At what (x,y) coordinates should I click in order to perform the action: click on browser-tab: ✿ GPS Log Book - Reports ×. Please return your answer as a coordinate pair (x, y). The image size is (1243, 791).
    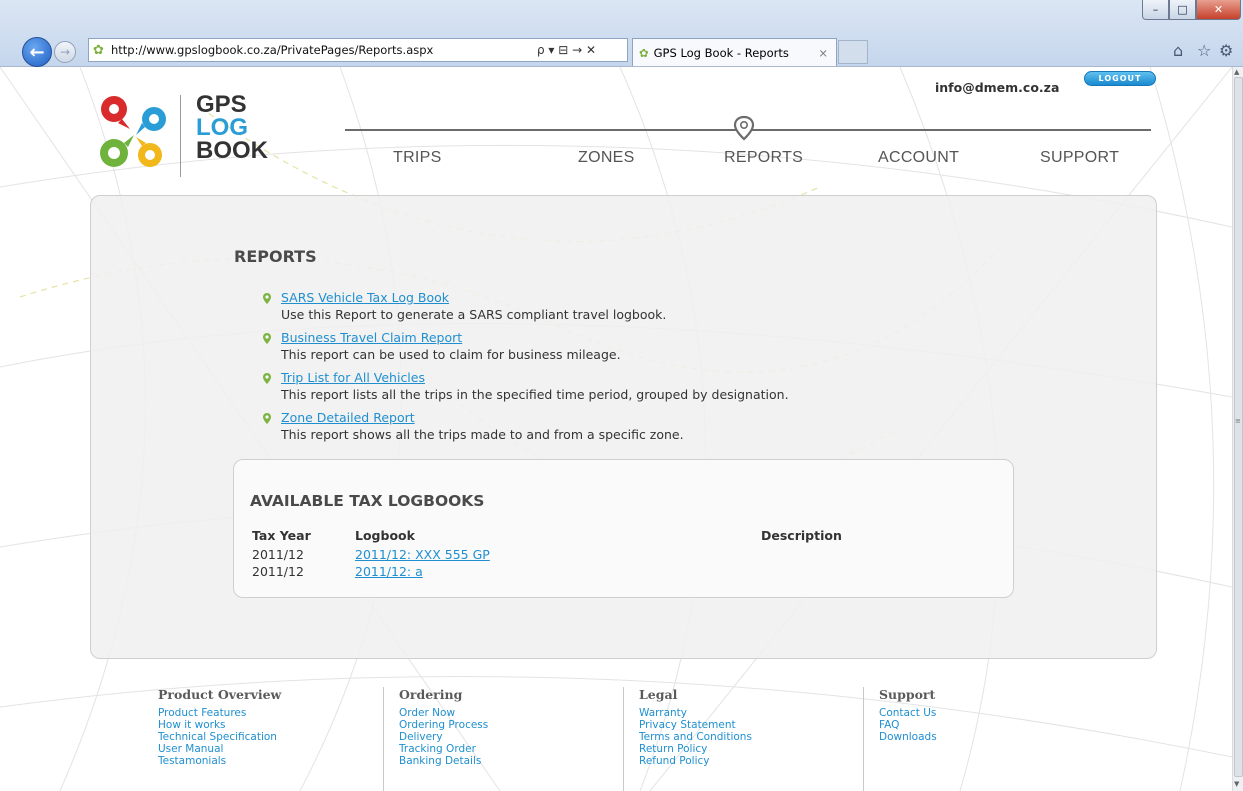
    Looking at the image, I should click on (734, 52).